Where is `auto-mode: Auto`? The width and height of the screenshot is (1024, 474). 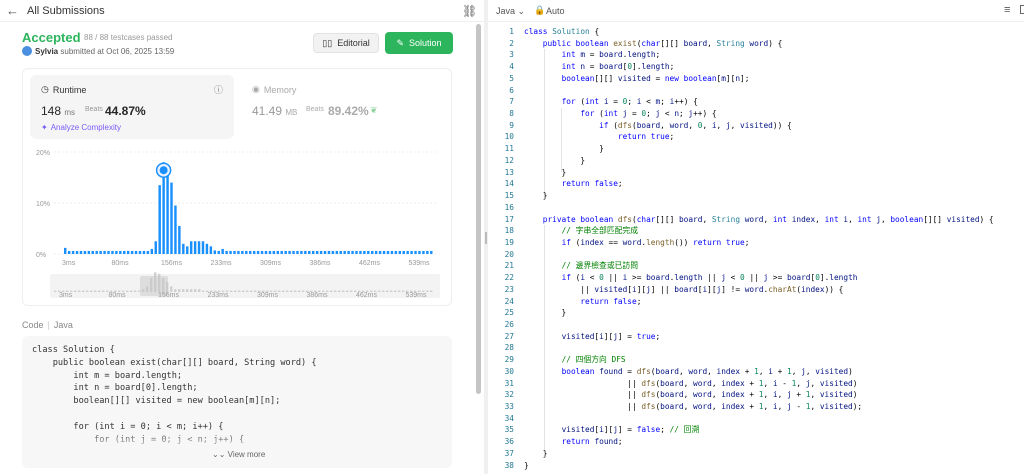
auto-mode: Auto is located at coordinates (555, 11).